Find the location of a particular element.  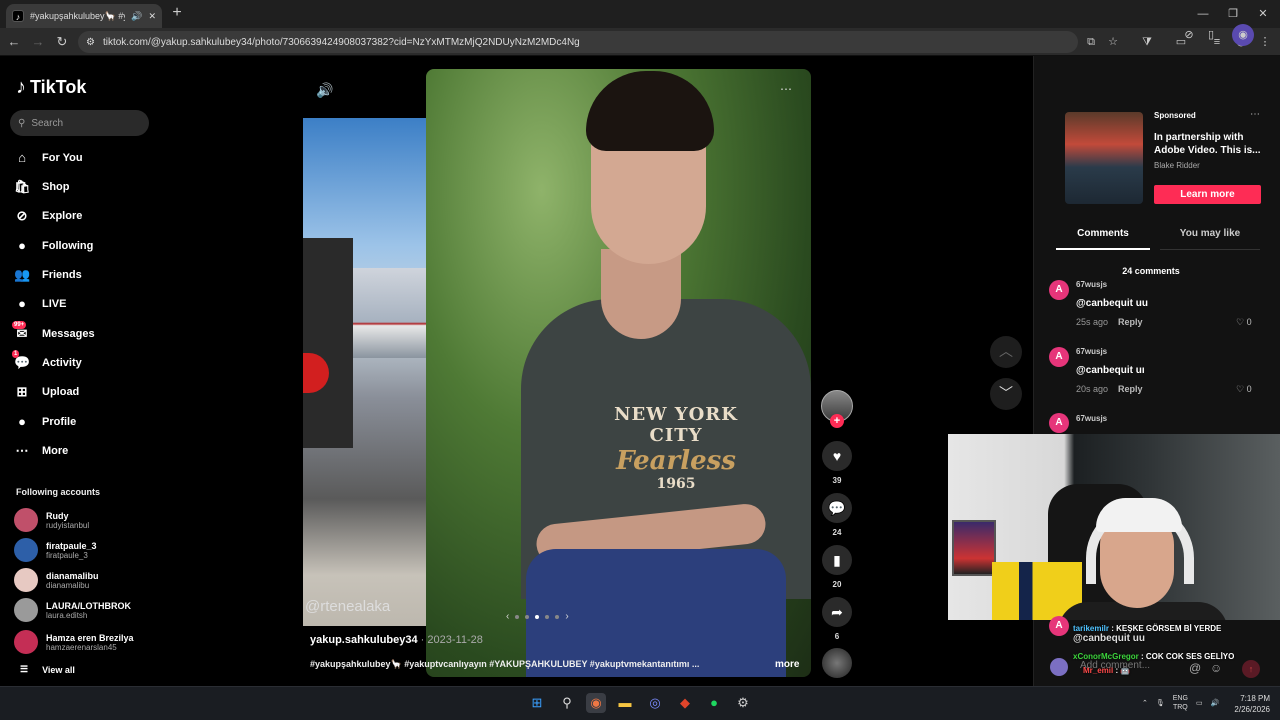

following-account: Hamza eren Brezilya hamzaerenarslan45 is located at coordinates (74, 642).